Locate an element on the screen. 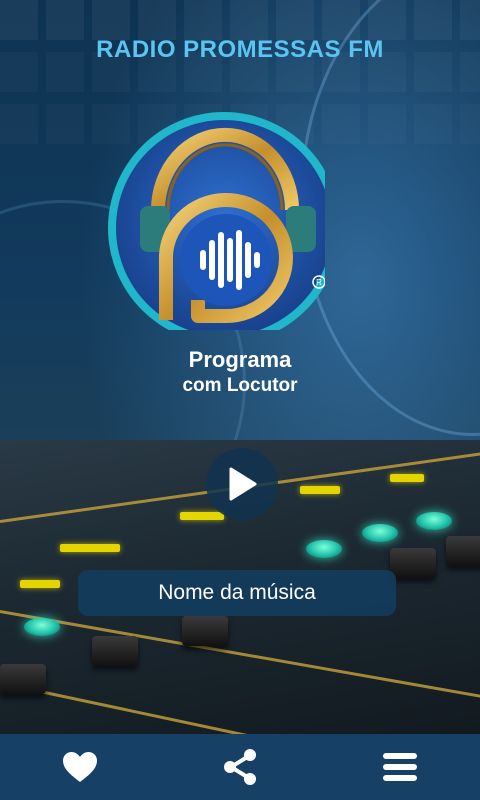 This screenshot has width=480, height=800. share-icon is located at coordinates (240, 767).